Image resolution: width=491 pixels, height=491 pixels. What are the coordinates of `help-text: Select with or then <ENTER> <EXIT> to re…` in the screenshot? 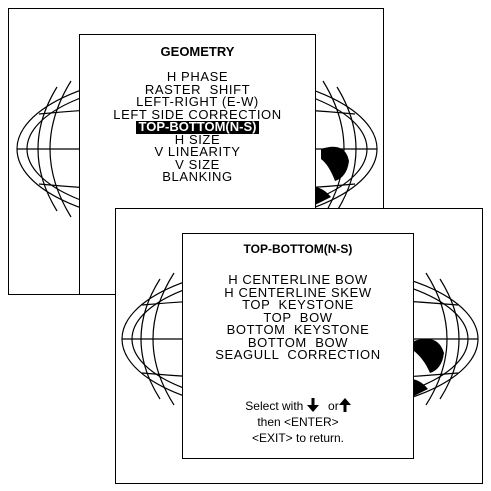 It's located at (298, 421).